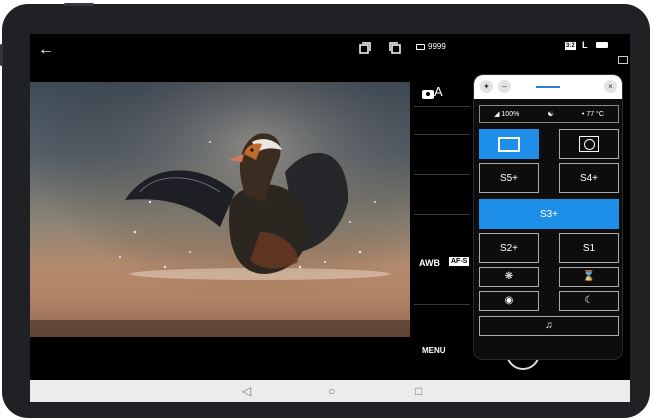  What do you see at coordinates (246, 391) in the screenshot?
I see `nav-back-icon: ◁` at bounding box center [246, 391].